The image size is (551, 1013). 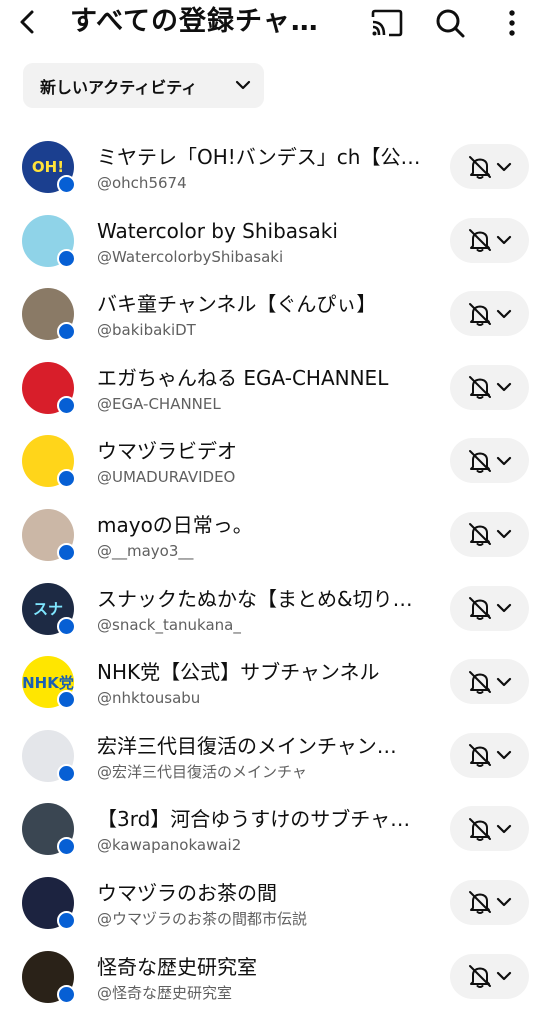 I want to click on avatar-text: スナ, so click(x=47, y=609).